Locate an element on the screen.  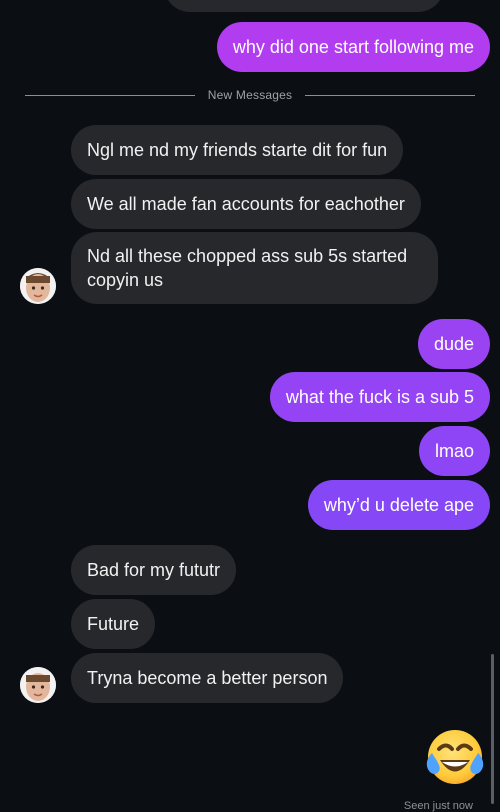
seen-status: Seen just now is located at coordinates (438, 806).